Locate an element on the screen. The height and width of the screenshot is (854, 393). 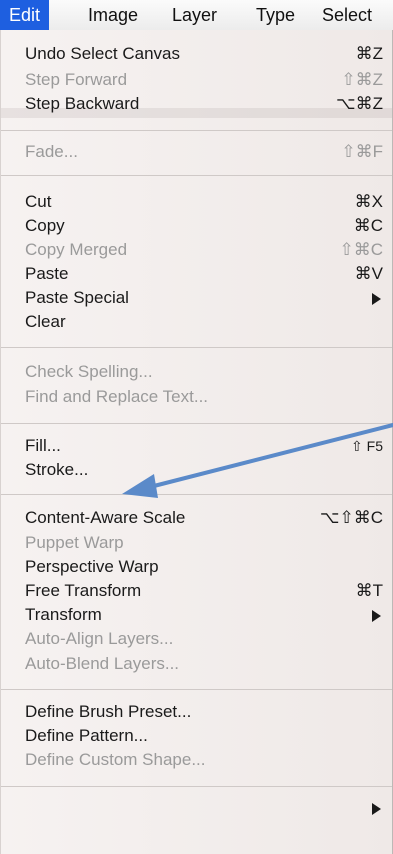
menu-item-undo: Undo Select Canvas ⌘Z is located at coordinates (204, 54).